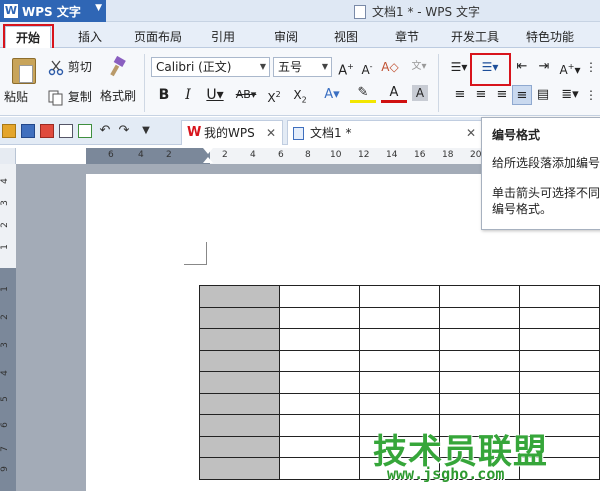 This screenshot has width=600, height=491. Describe the element at coordinates (420, 155) in the screenshot. I see `ruler-tick: 16` at that location.